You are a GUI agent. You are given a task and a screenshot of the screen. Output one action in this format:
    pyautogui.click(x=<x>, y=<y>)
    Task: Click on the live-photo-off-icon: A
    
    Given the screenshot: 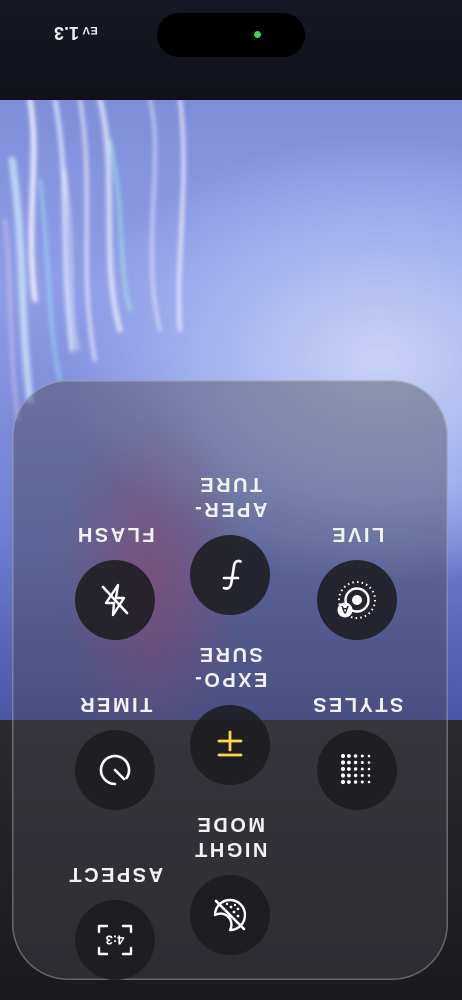 What is the action you would take?
    pyautogui.click(x=356, y=600)
    